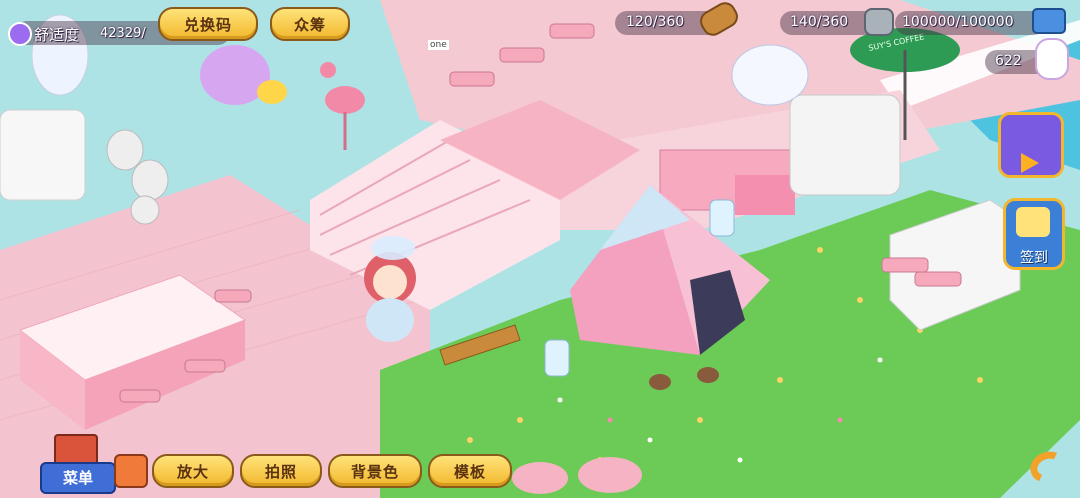 Image resolution: width=1080 pixels, height=498 pixels. Describe the element at coordinates (1052, 59) in the screenshot. I see `bunny-icon` at that location.